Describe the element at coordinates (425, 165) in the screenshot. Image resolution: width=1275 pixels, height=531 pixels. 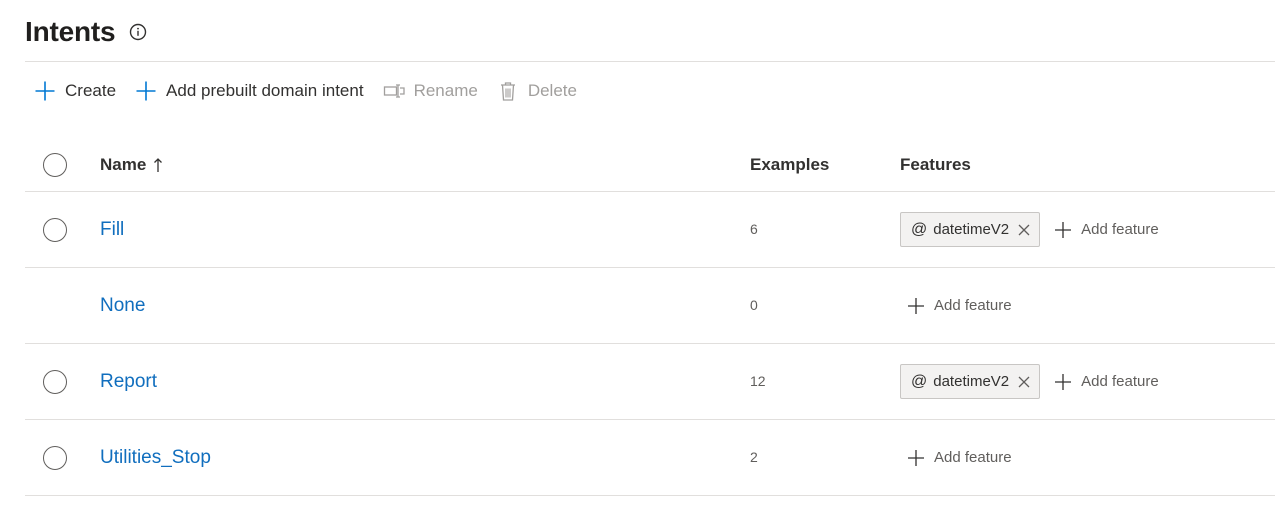
I see `column-header-name: Name` at that location.